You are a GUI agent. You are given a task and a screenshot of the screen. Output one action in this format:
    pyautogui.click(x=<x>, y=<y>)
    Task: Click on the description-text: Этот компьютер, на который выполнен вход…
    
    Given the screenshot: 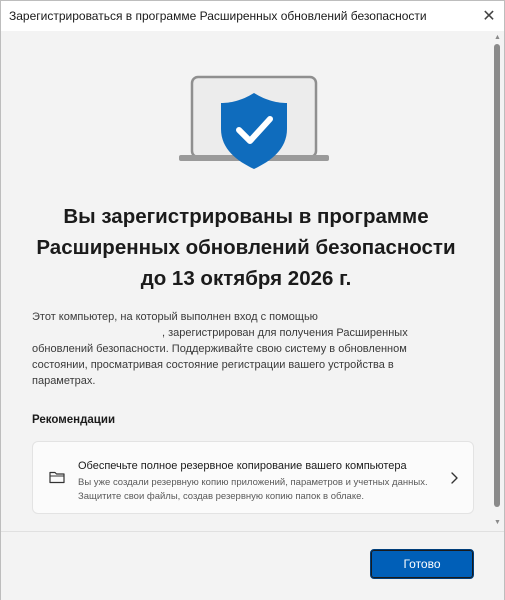 What is the action you would take?
    pyautogui.click(x=242, y=349)
    